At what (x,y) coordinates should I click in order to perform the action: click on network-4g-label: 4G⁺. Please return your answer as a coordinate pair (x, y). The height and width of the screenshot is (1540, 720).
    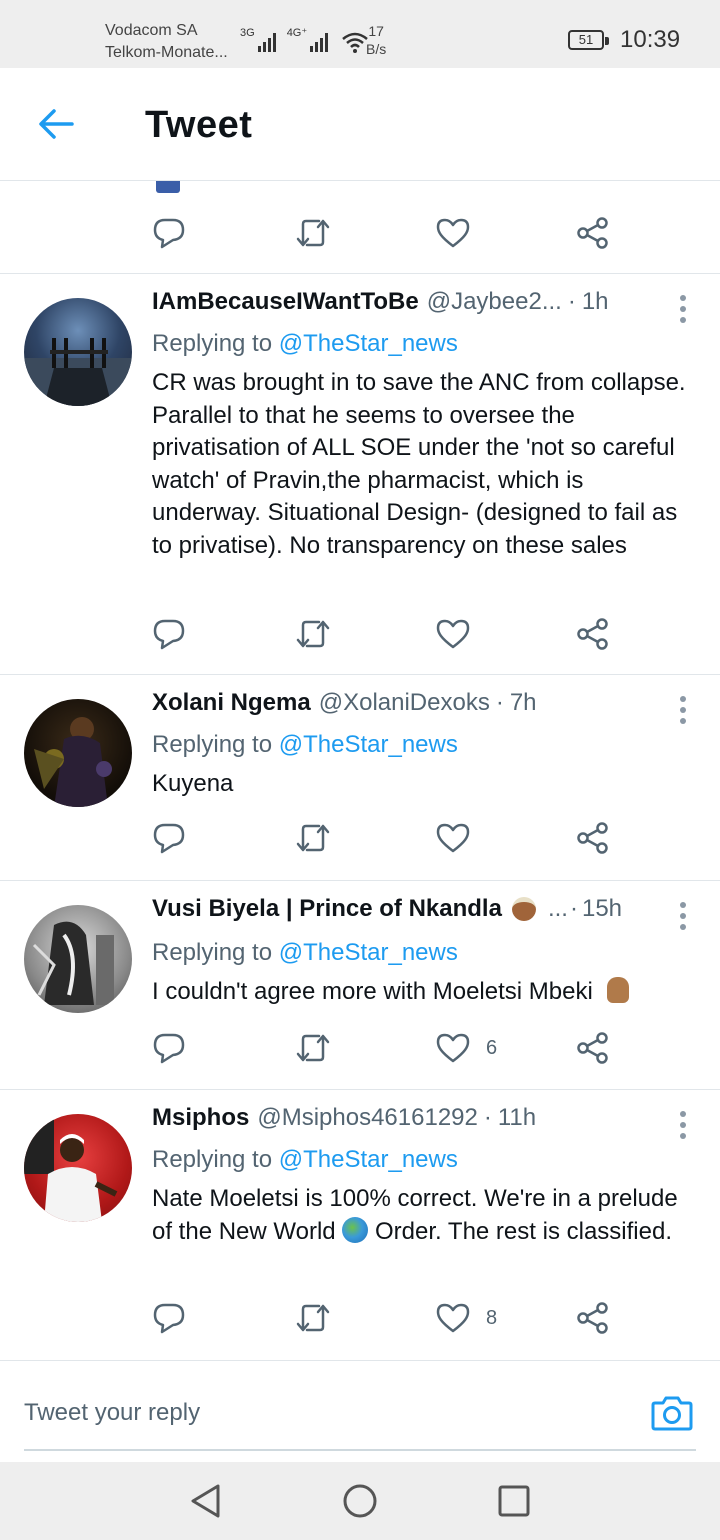
    Looking at the image, I should click on (297, 33).